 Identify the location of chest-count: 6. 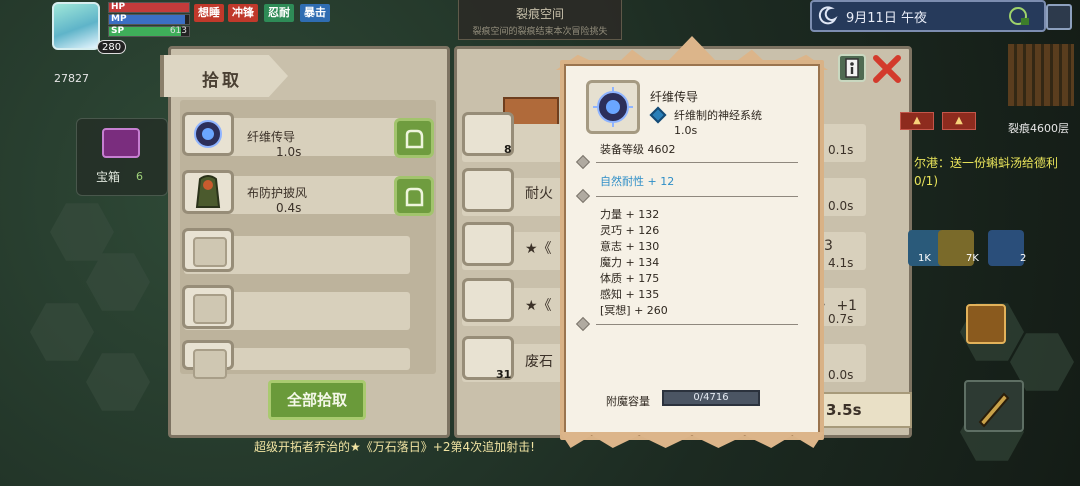
(139, 176).